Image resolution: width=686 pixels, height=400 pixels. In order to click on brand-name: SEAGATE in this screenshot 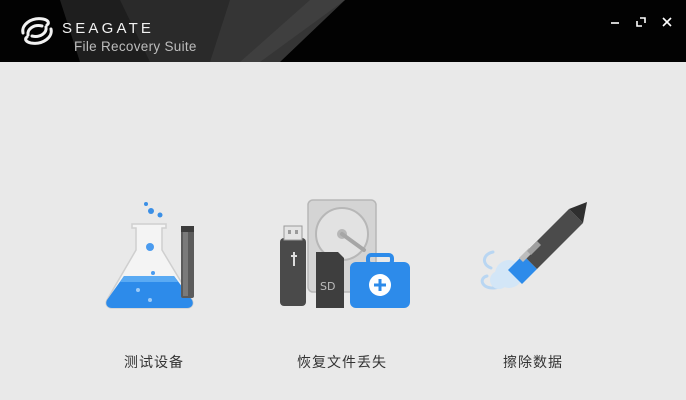, I will do `click(108, 28)`.